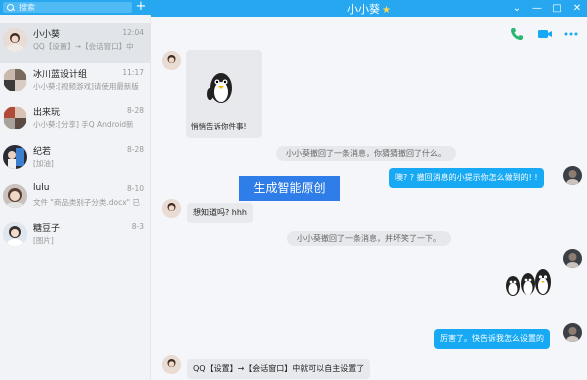 Image resolution: width=587 pixels, height=380 pixels. What do you see at coordinates (47, 113) in the screenshot?
I see `conversation-name: 出来玩` at bounding box center [47, 113].